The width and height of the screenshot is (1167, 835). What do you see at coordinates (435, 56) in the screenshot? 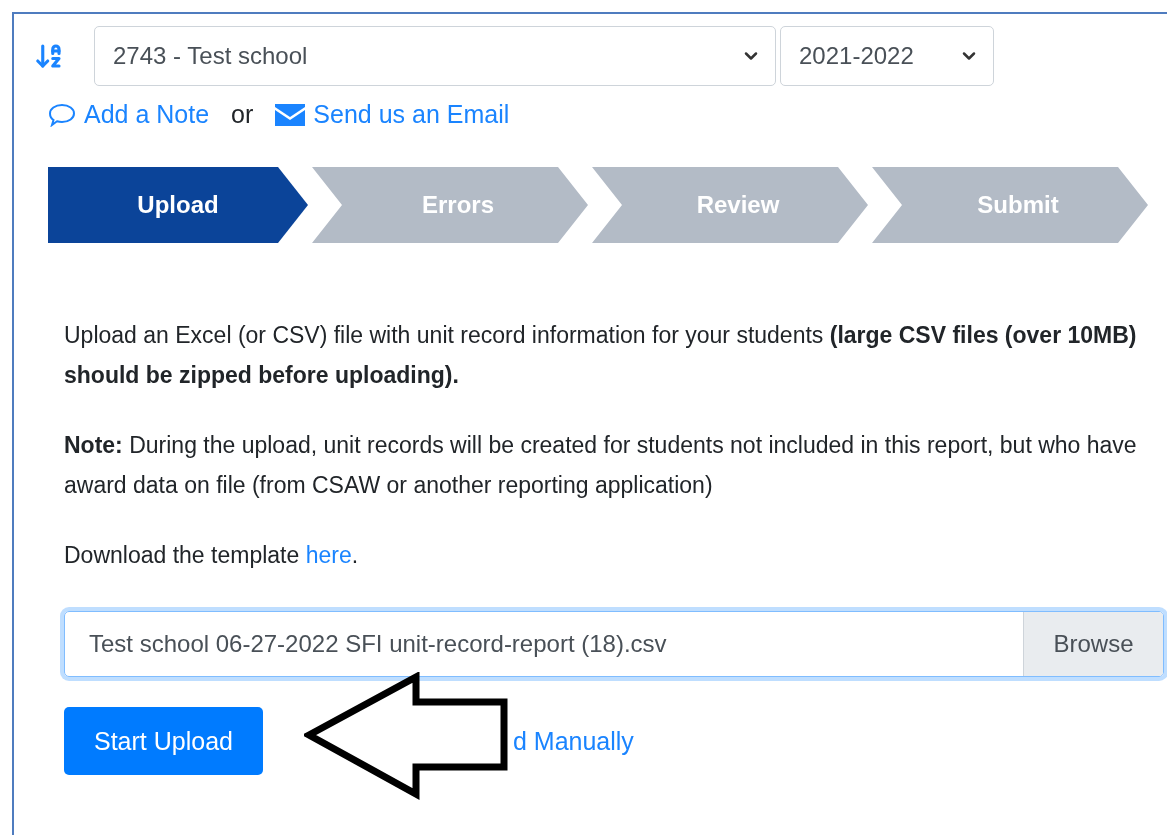
I see `school-select: 2743 - Test school` at bounding box center [435, 56].